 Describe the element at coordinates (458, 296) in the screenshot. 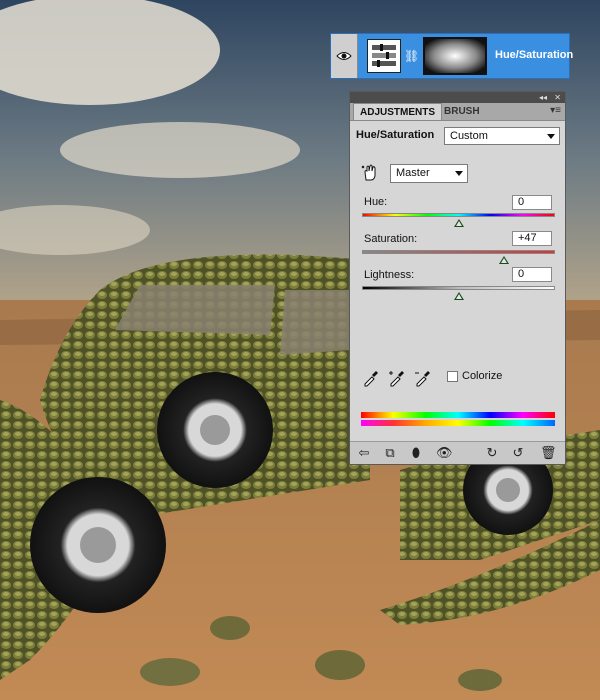

I see `lightness-slider-thumb` at that location.